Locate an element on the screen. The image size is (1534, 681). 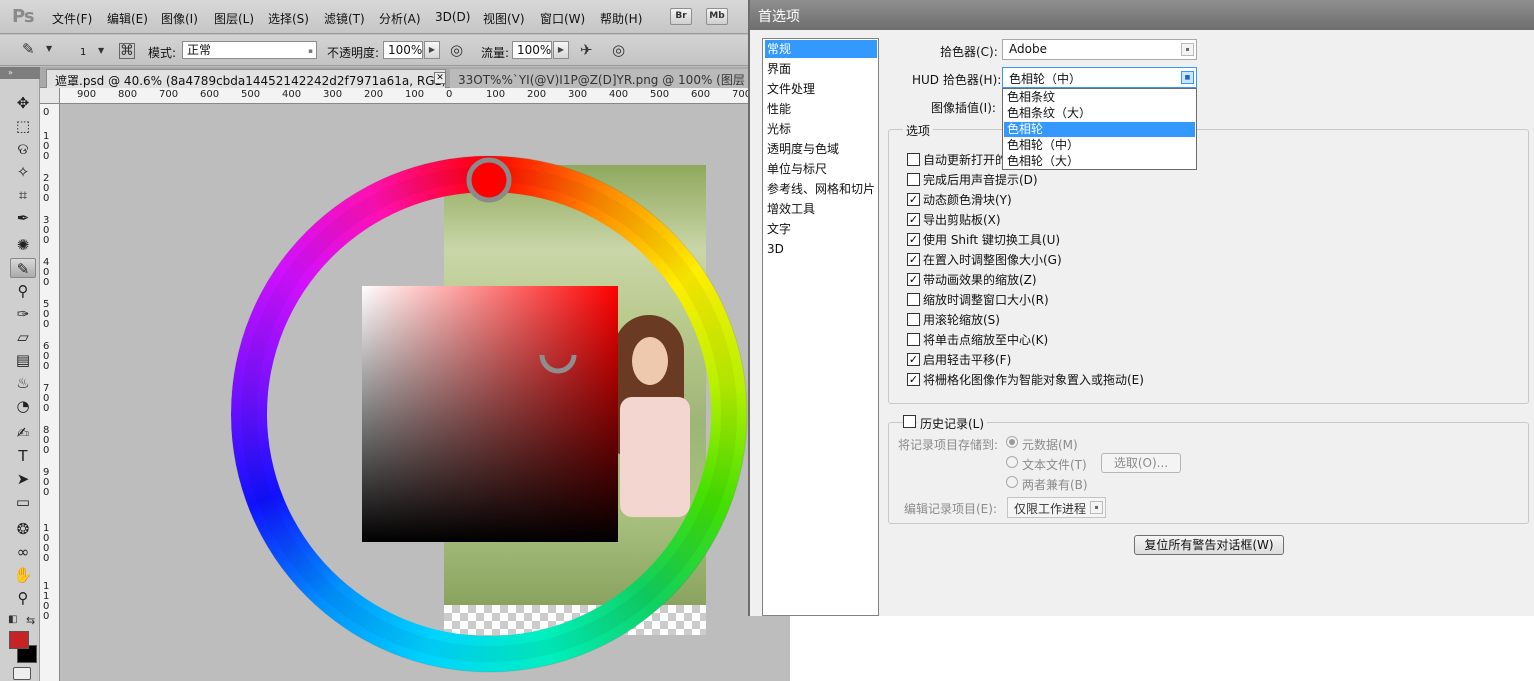
mode-select: 正常 ▪ is located at coordinates (249, 50).